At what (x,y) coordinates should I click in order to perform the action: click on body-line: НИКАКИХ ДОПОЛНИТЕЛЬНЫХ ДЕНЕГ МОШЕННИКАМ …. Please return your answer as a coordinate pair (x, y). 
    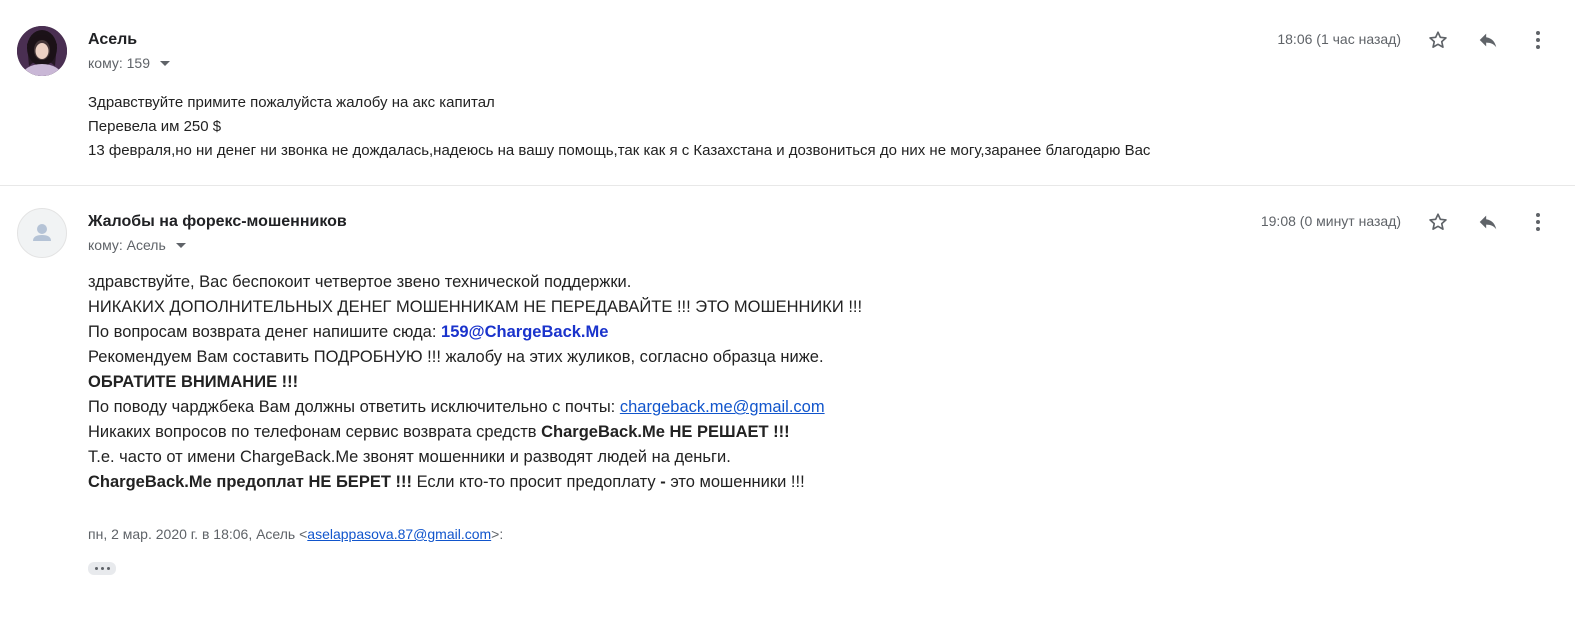
    Looking at the image, I should click on (475, 307).